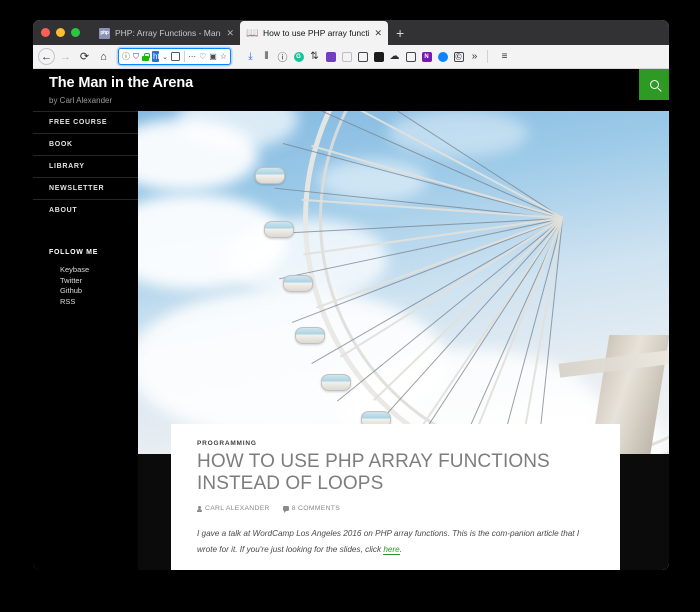 The height and width of the screenshot is (612, 700). Describe the element at coordinates (78, 122) in the screenshot. I see `sidebar-item-label: FREE COURSE` at that location.